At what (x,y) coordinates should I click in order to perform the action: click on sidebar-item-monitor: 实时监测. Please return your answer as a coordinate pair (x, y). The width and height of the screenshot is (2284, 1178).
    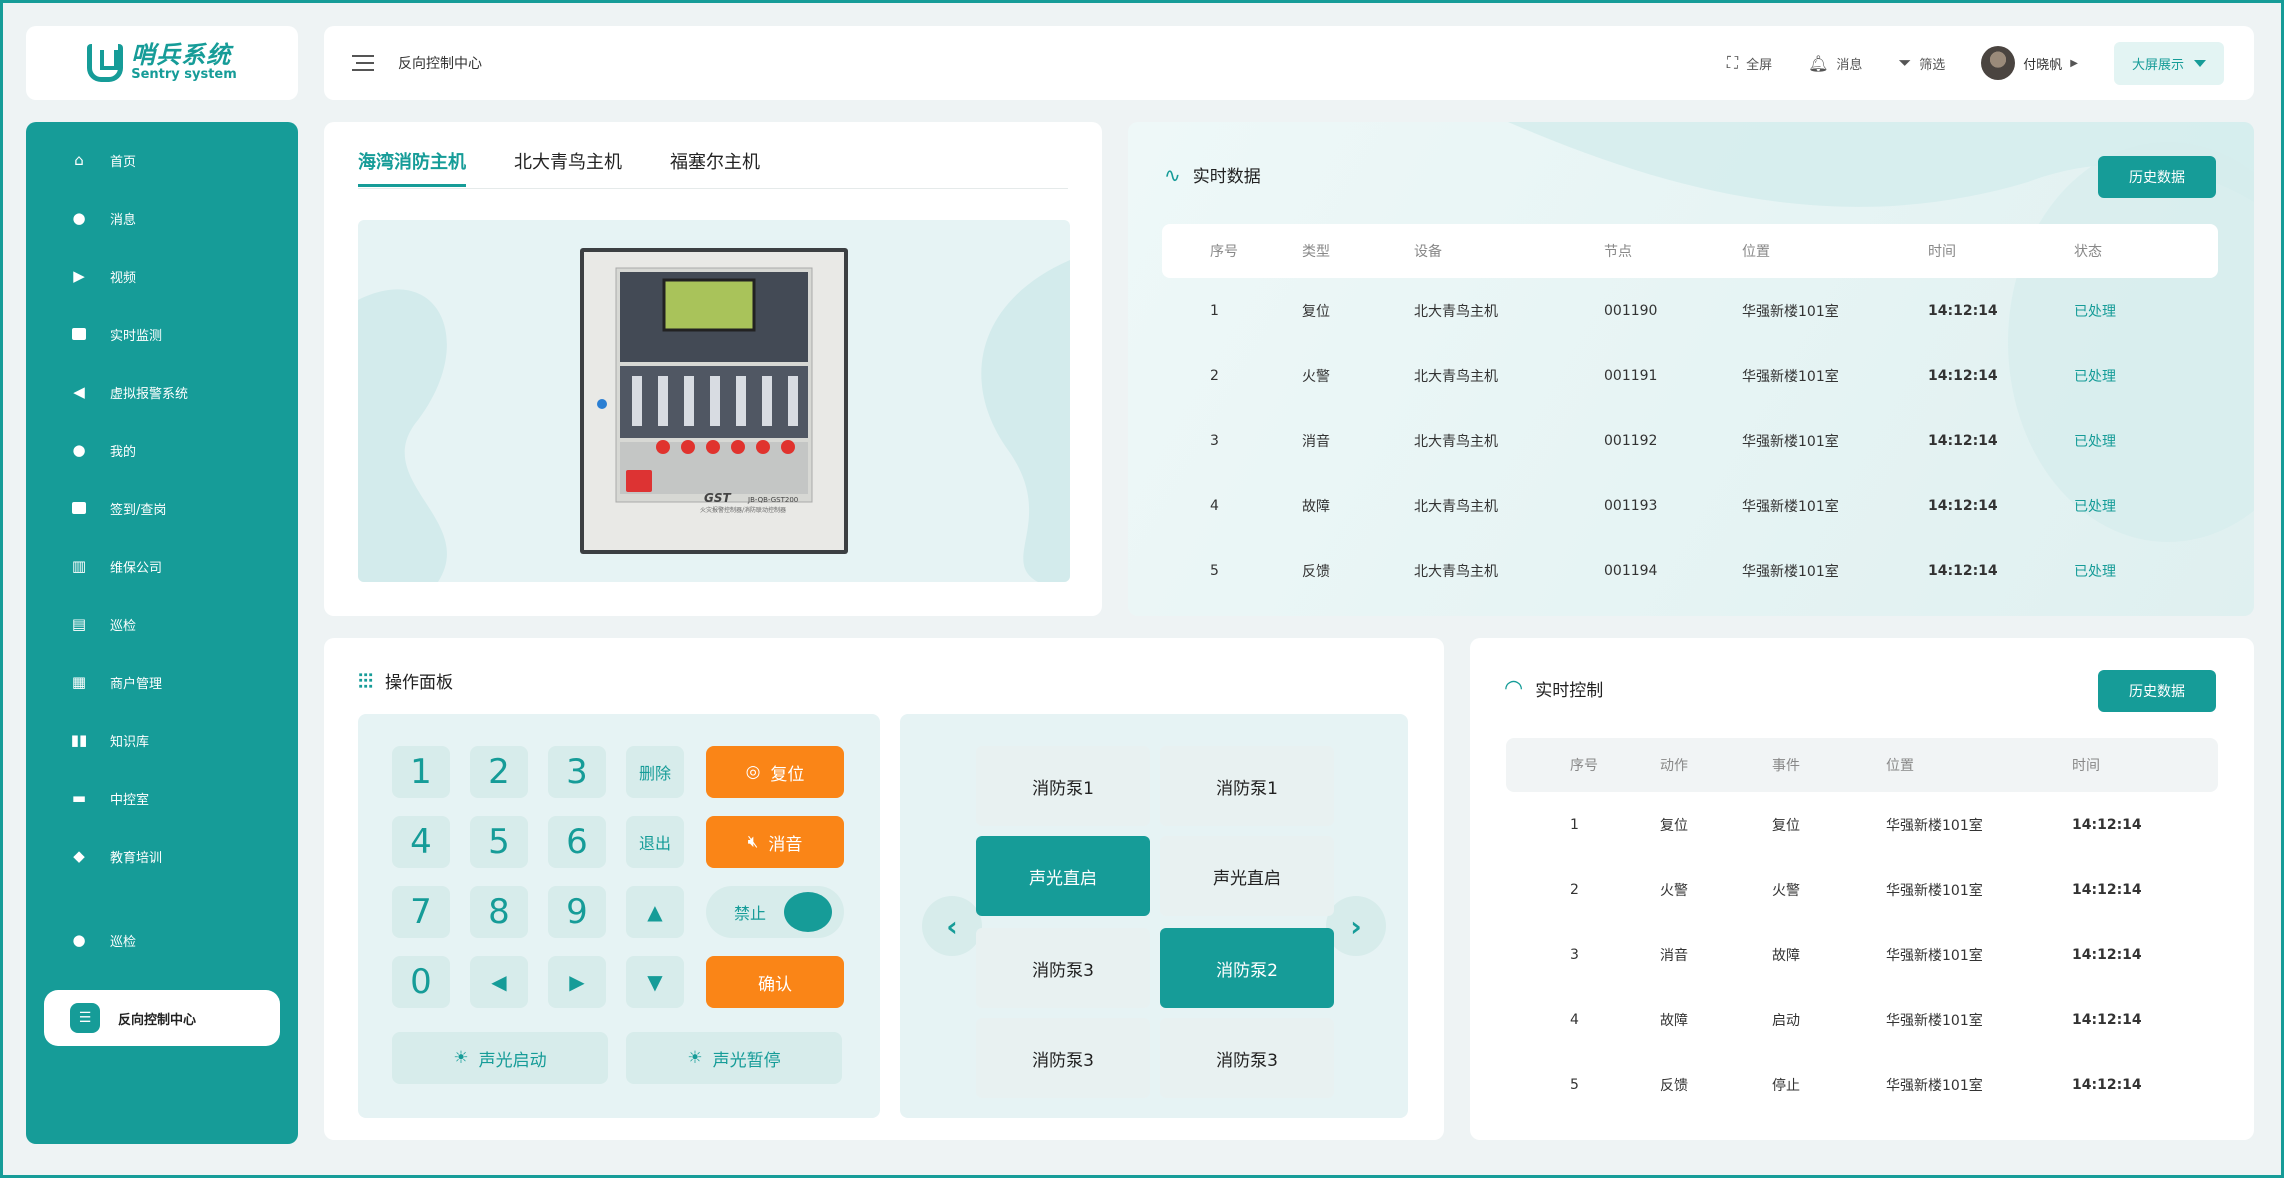
    Looking at the image, I should click on (162, 334).